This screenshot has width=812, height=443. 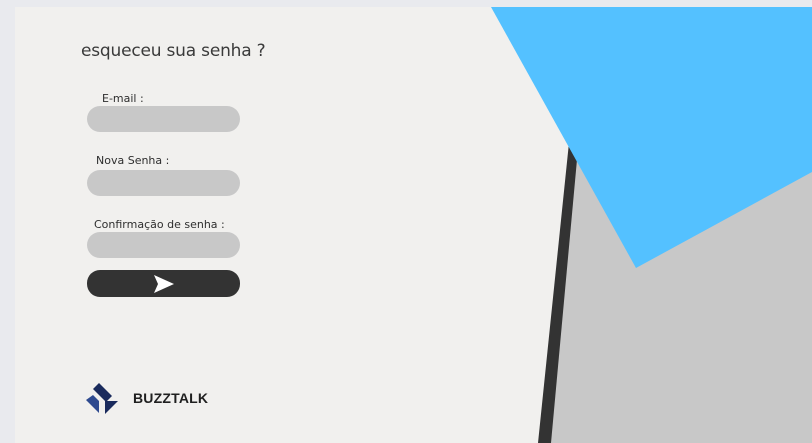 I want to click on new-password-label: Nova Senha :, so click(x=133, y=160).